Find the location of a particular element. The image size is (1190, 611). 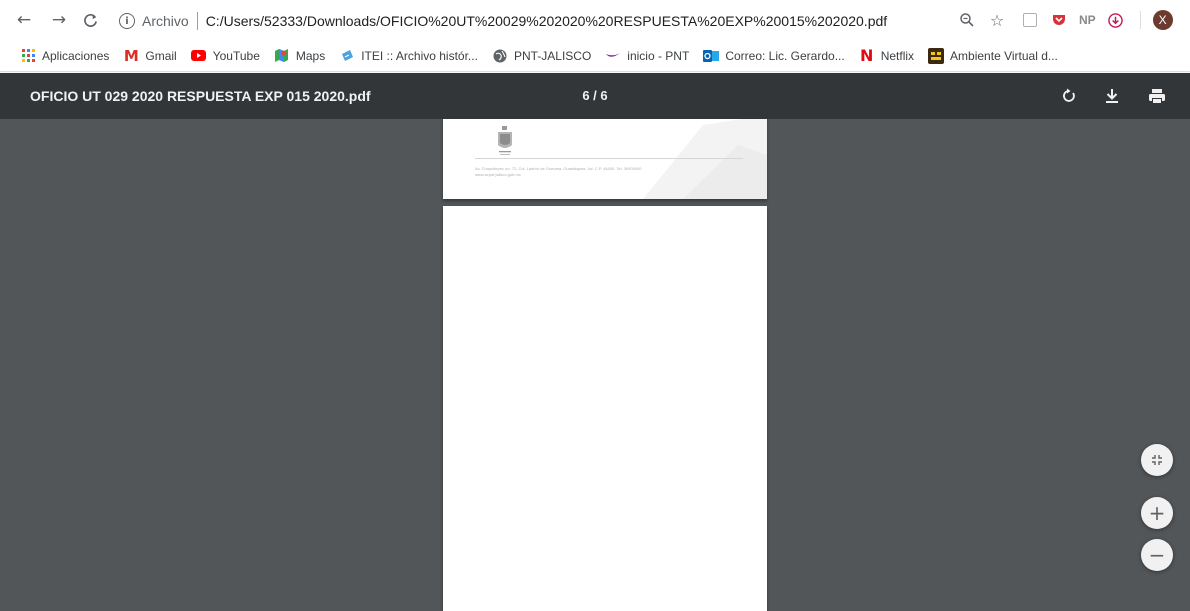

maps-icon is located at coordinates (282, 56).